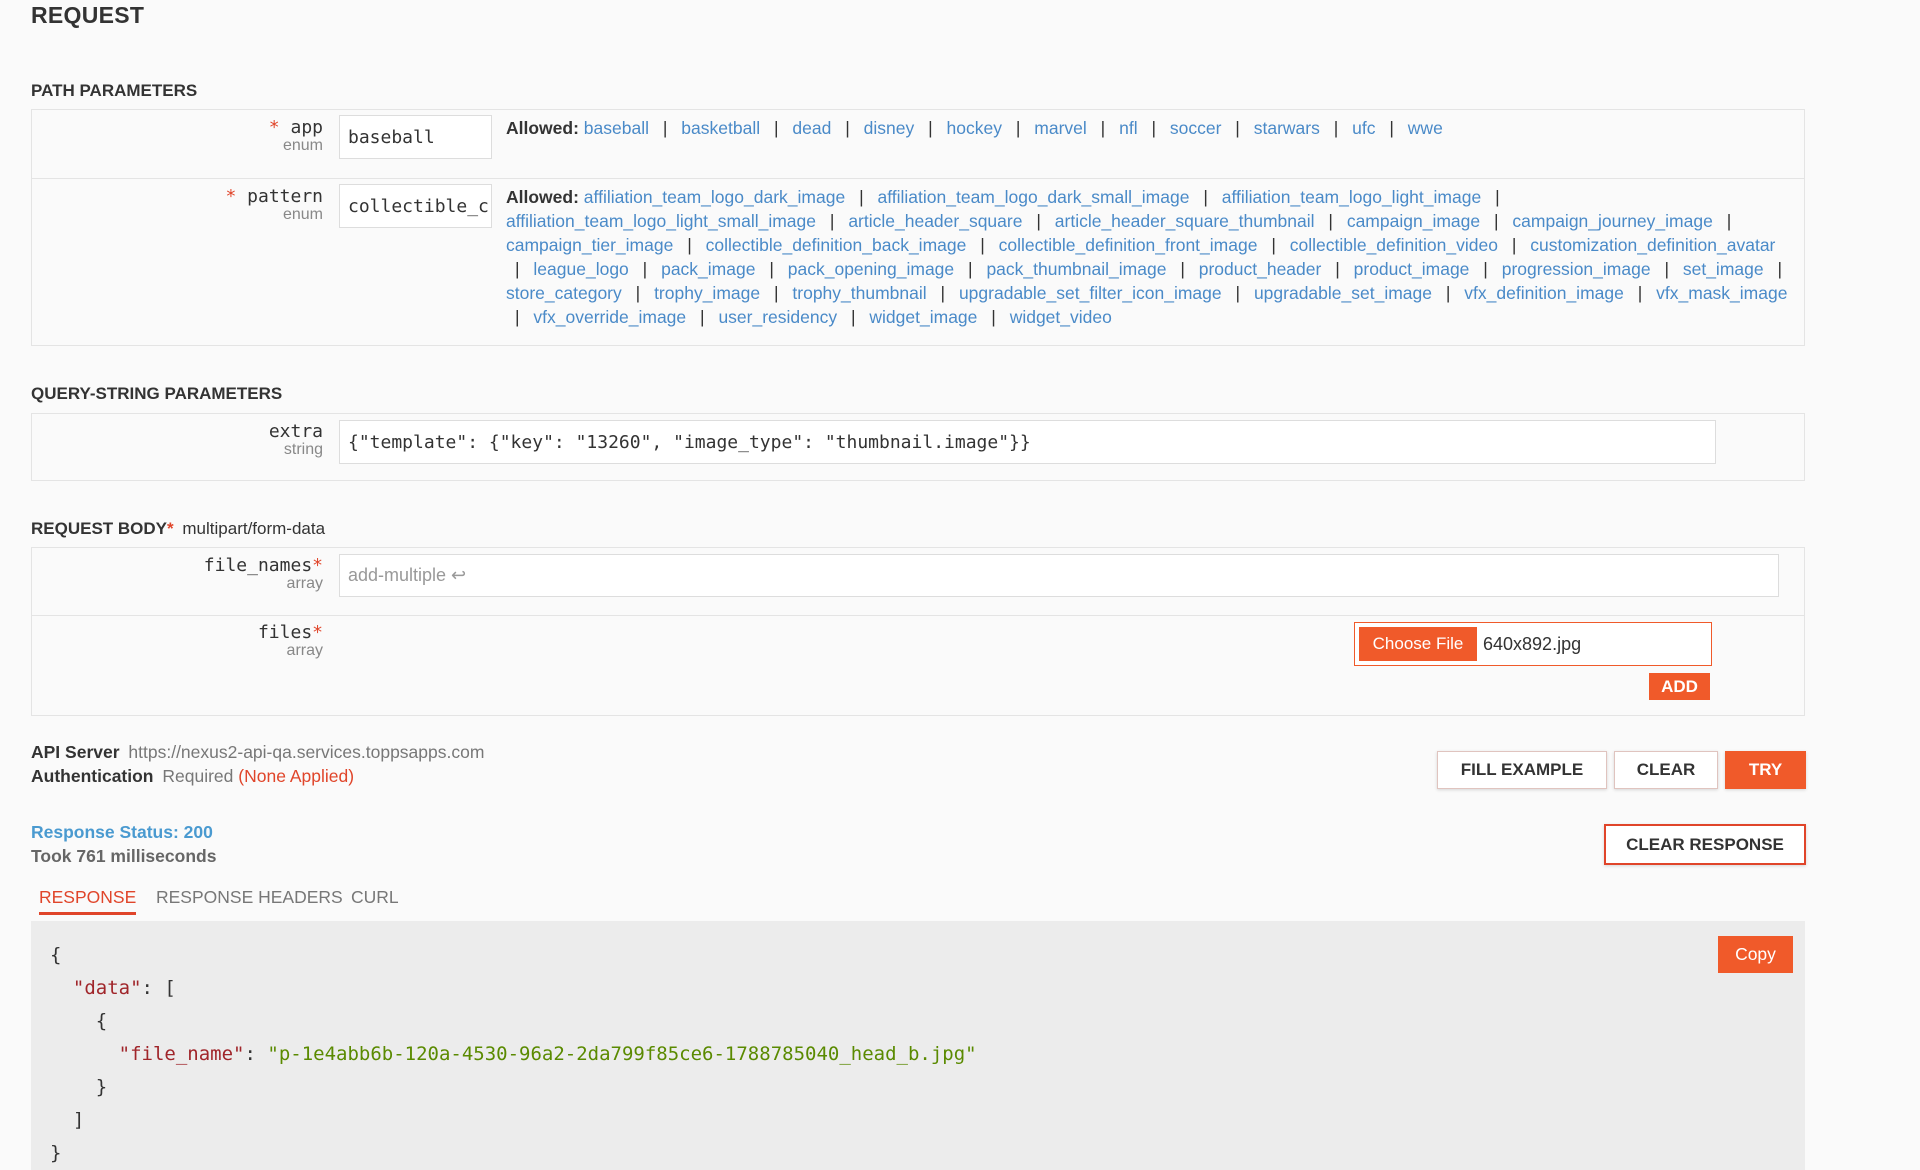  Describe the element at coordinates (1394, 245) in the screenshot. I see `allowed-value-link: collectible_definition_video` at that location.